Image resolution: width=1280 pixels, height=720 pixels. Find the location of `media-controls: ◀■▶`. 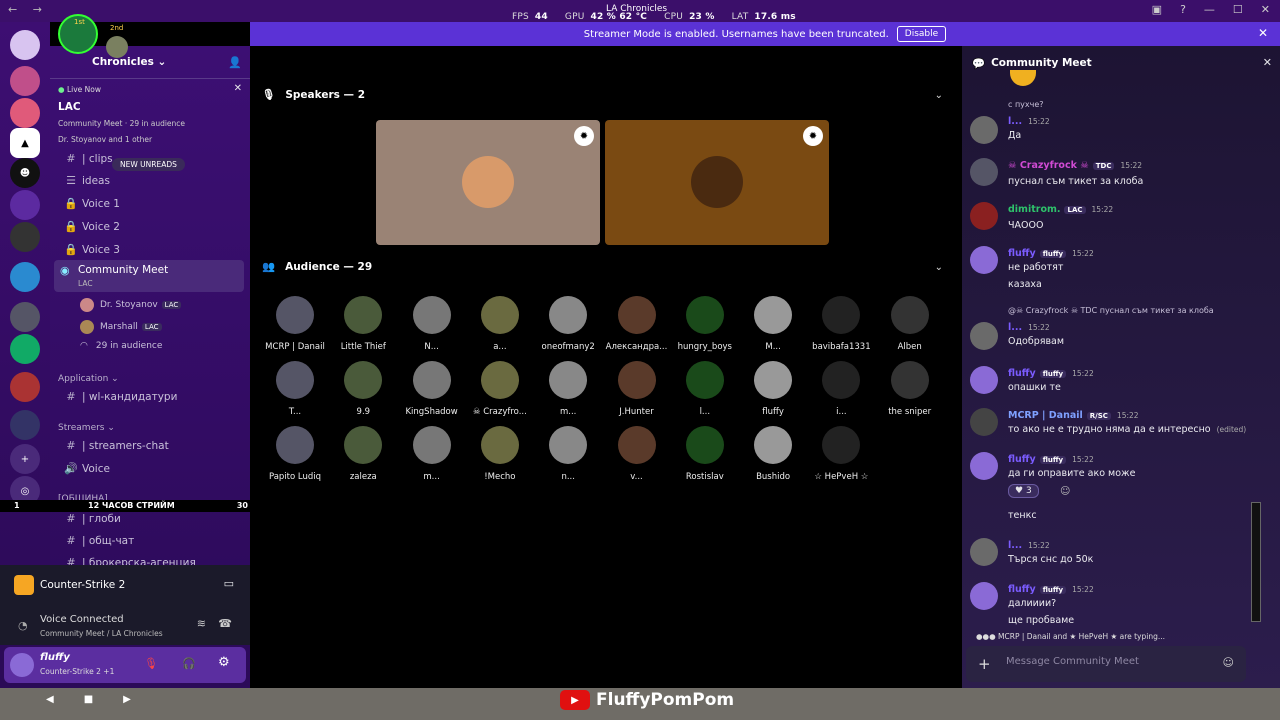

media-controls: ◀■▶ is located at coordinates (103, 699).